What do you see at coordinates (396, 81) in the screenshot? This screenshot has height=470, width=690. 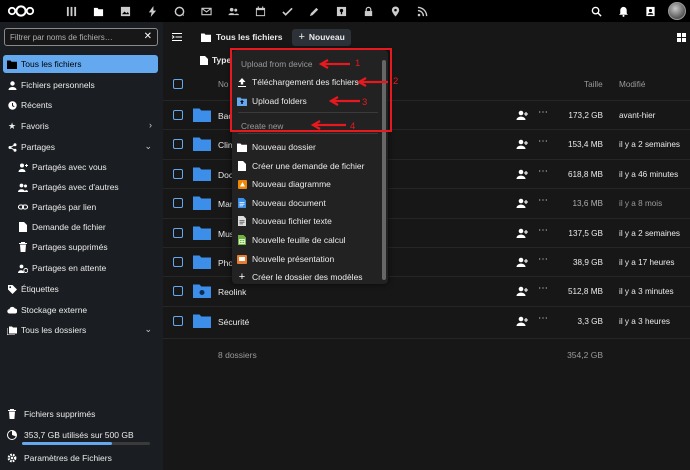 I see `annotation-label-2: 2` at bounding box center [396, 81].